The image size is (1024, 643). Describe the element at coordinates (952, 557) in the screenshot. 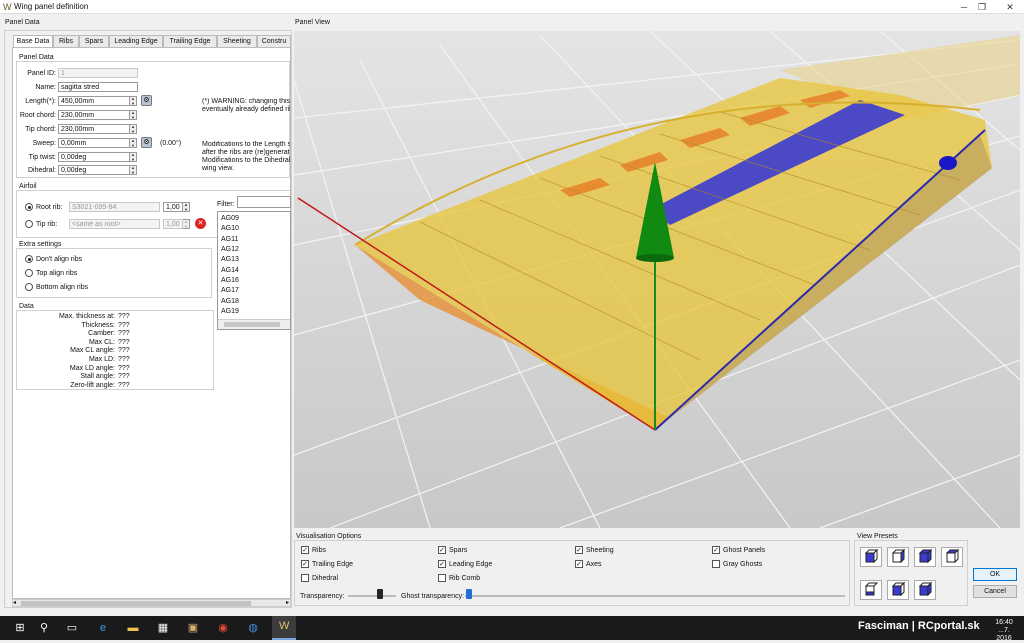

I see `view-preset-right-icon` at that location.